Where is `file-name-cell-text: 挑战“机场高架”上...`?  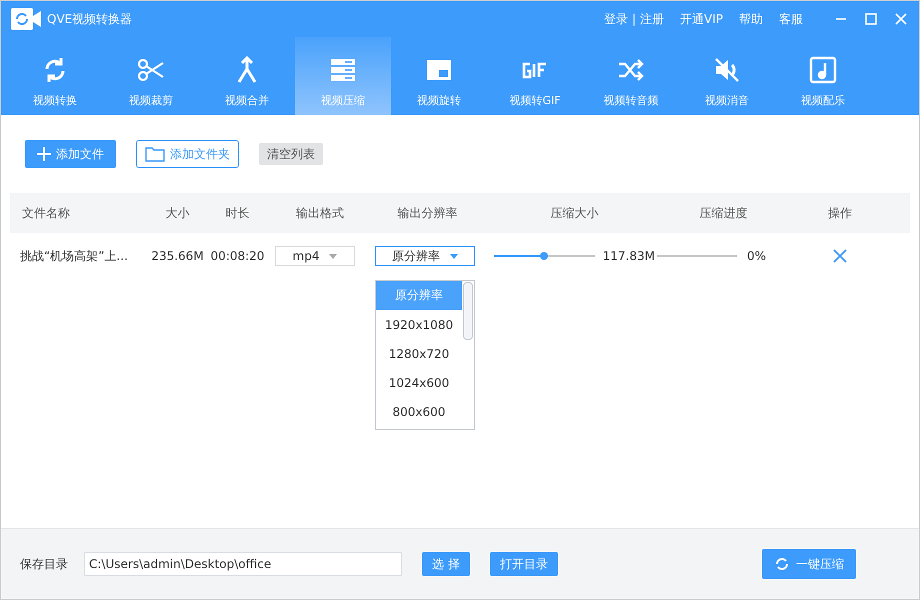 file-name-cell-text: 挑战“机场高架”上... is located at coordinates (74, 256).